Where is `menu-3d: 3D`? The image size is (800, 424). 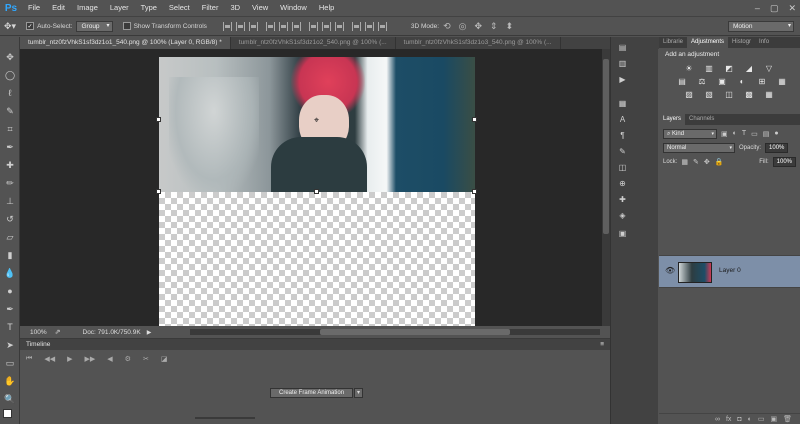 menu-3d: 3D is located at coordinates (235, 8).